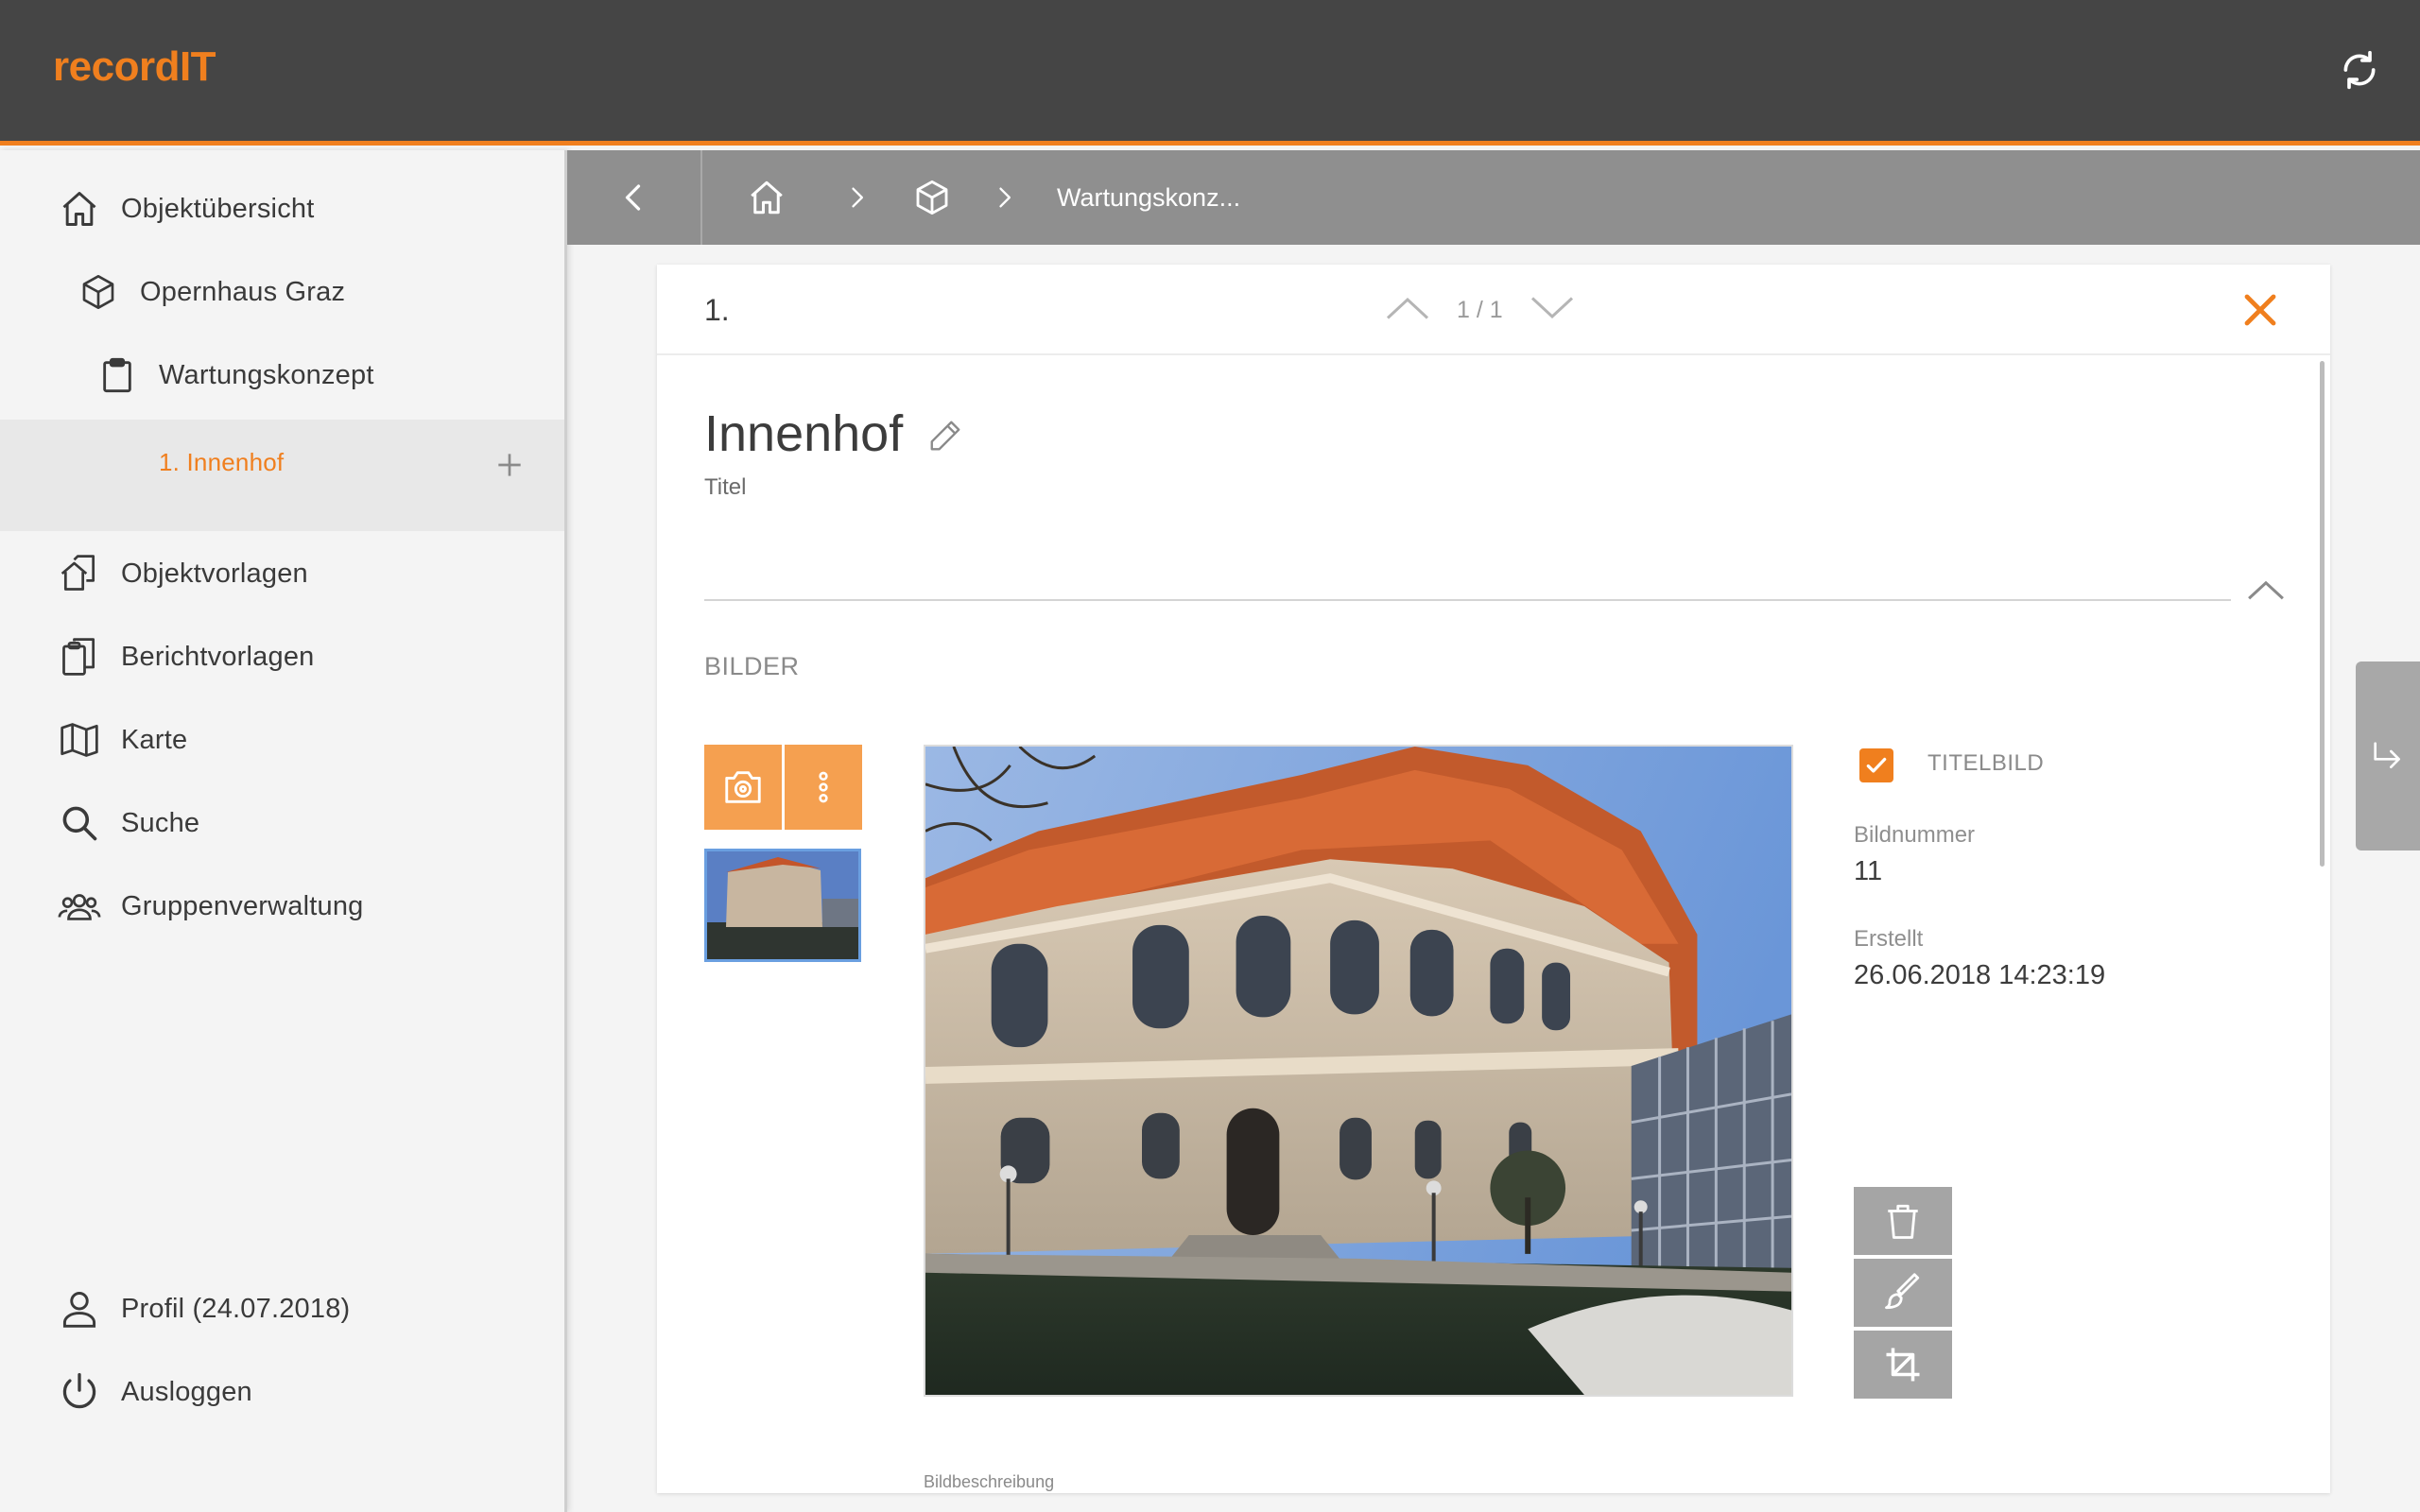  I want to click on pencil-icon, so click(945, 436).